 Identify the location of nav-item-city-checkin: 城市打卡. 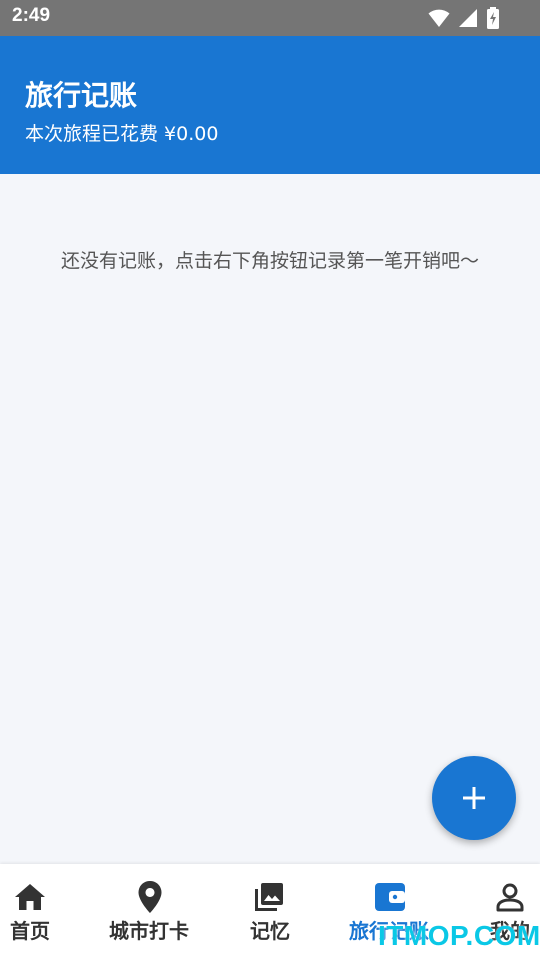
(150, 912).